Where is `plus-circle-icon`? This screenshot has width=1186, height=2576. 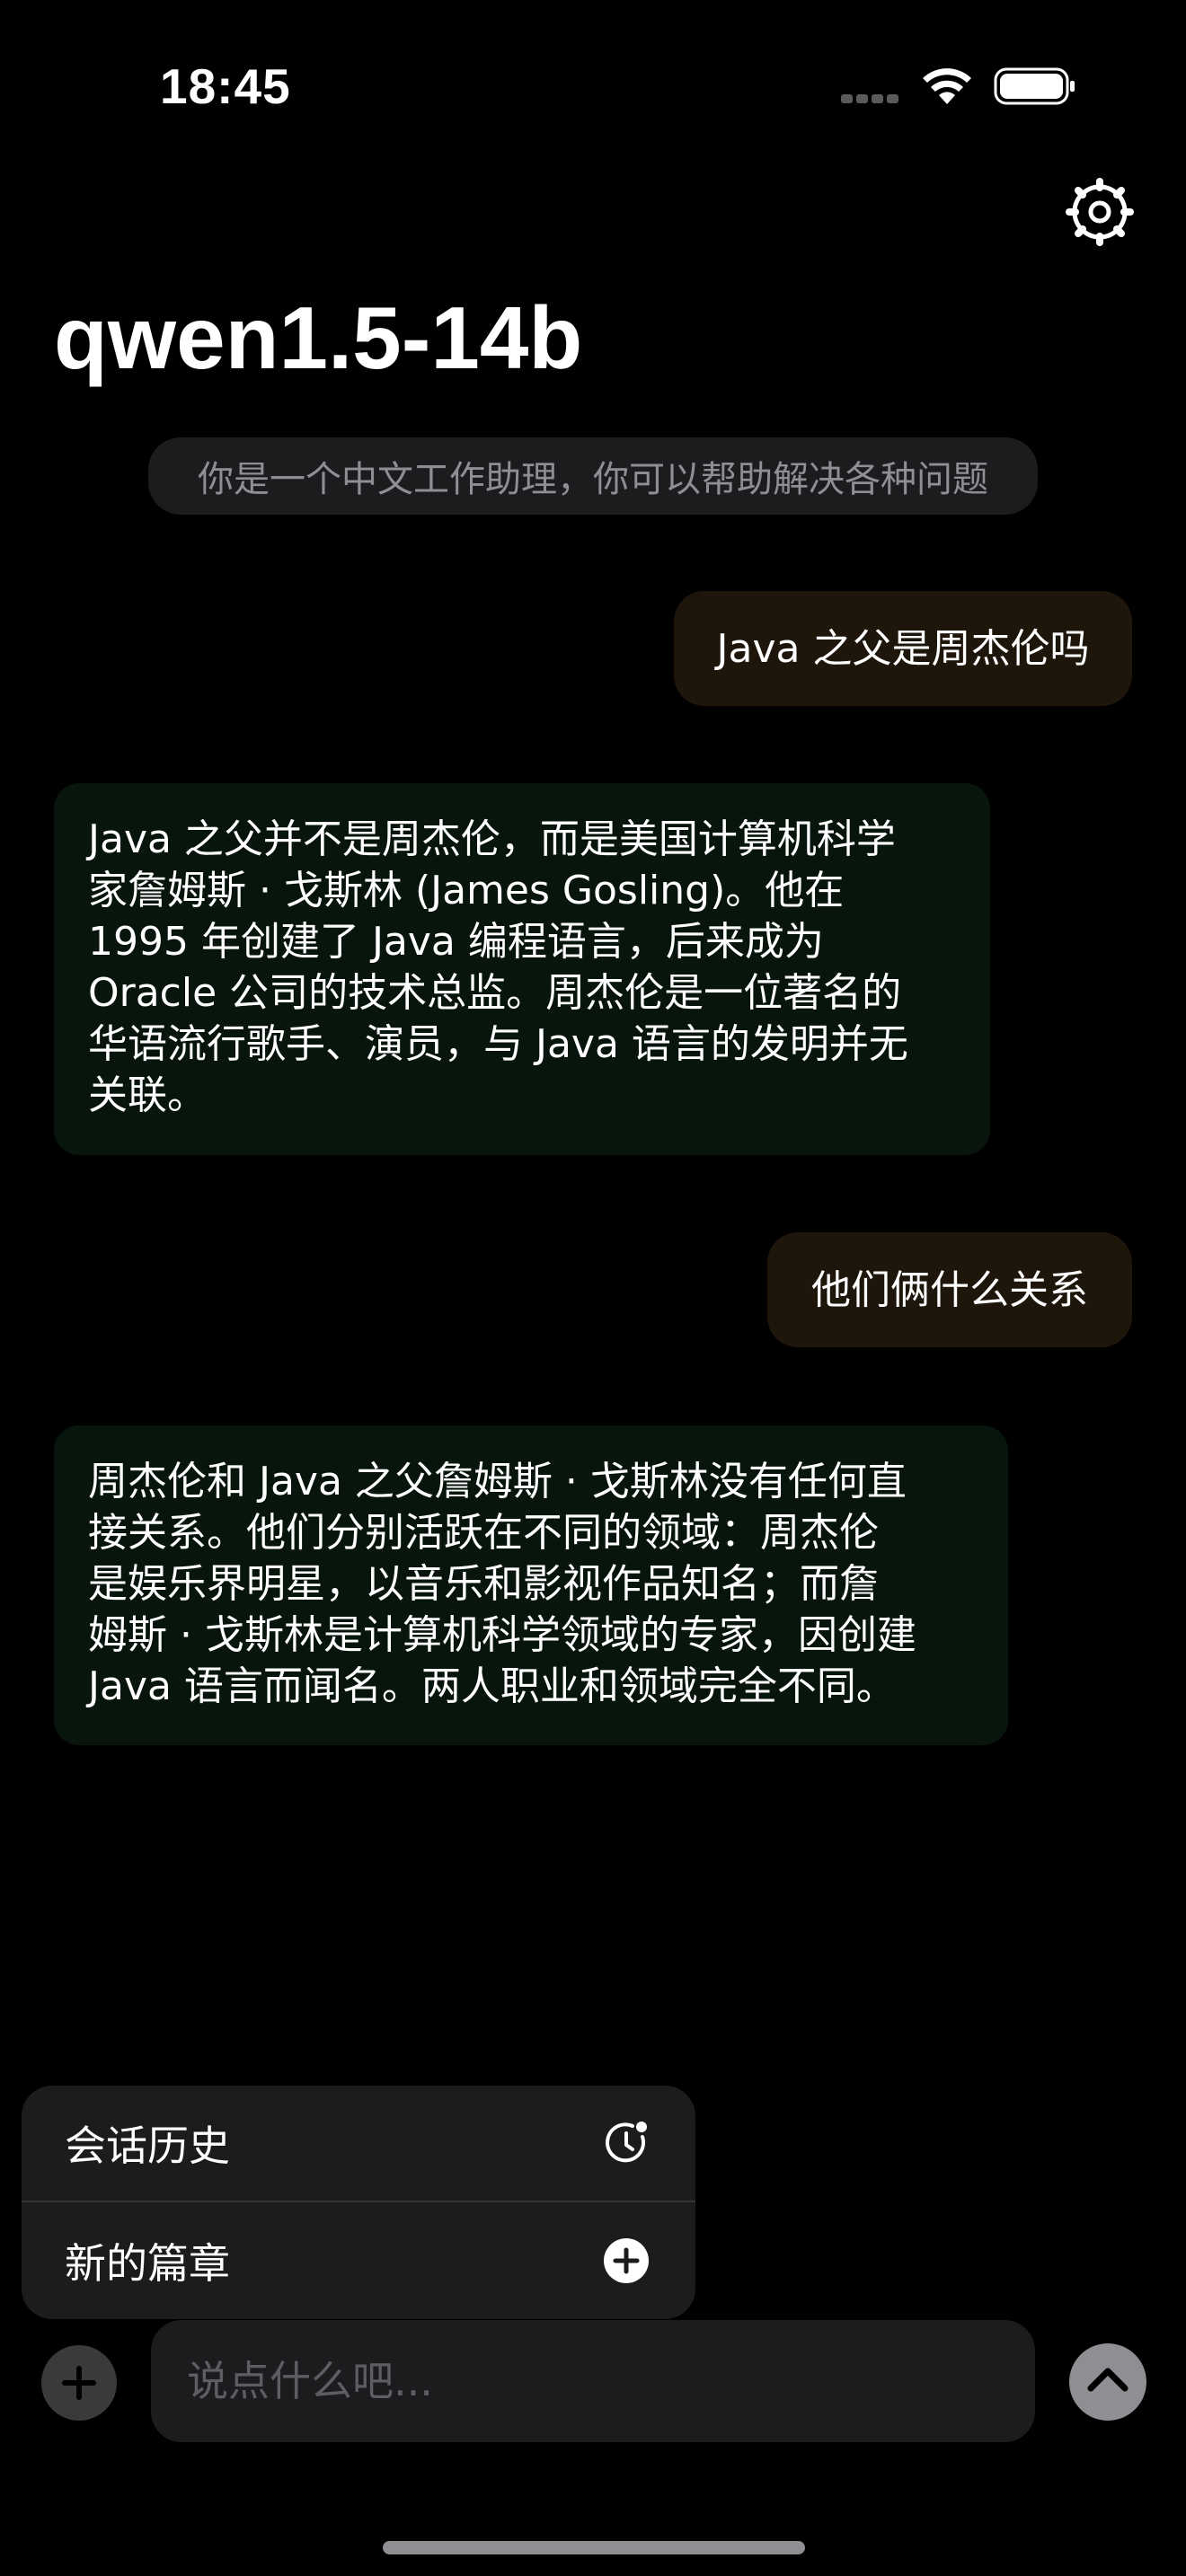 plus-circle-icon is located at coordinates (626, 2260).